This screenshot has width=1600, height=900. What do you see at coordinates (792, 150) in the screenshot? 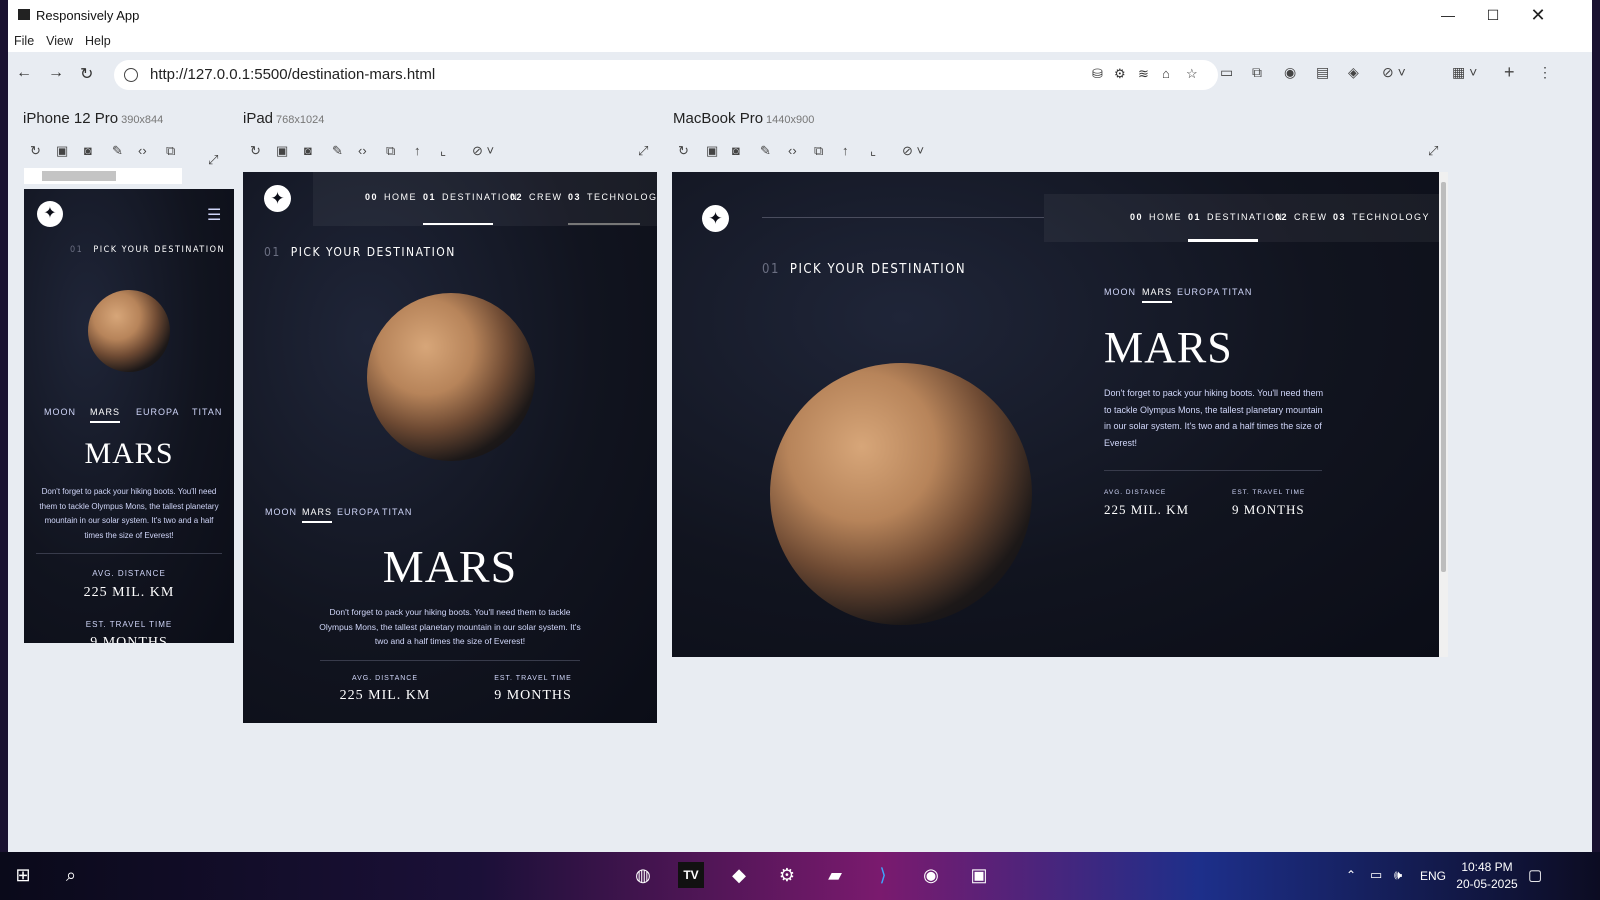
I see `macbook-devtools-icon: ‹›` at bounding box center [792, 150].